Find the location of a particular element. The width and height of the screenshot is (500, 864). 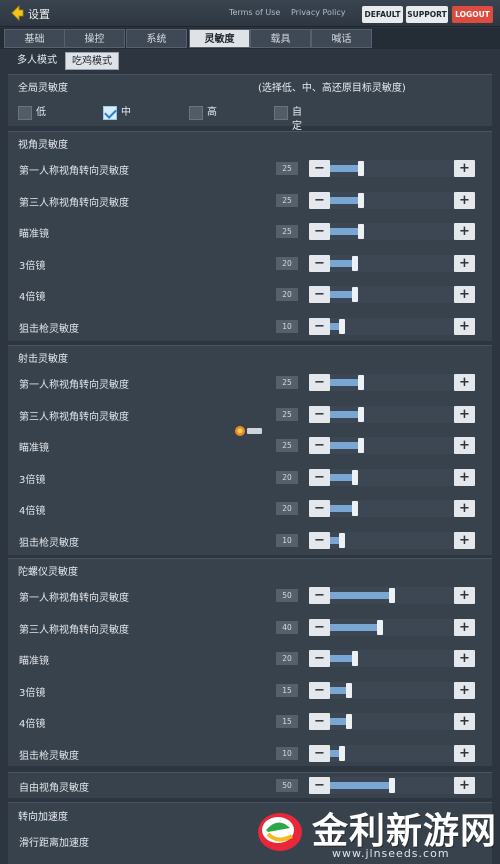

support-button: SUPPORT is located at coordinates (427, 14).